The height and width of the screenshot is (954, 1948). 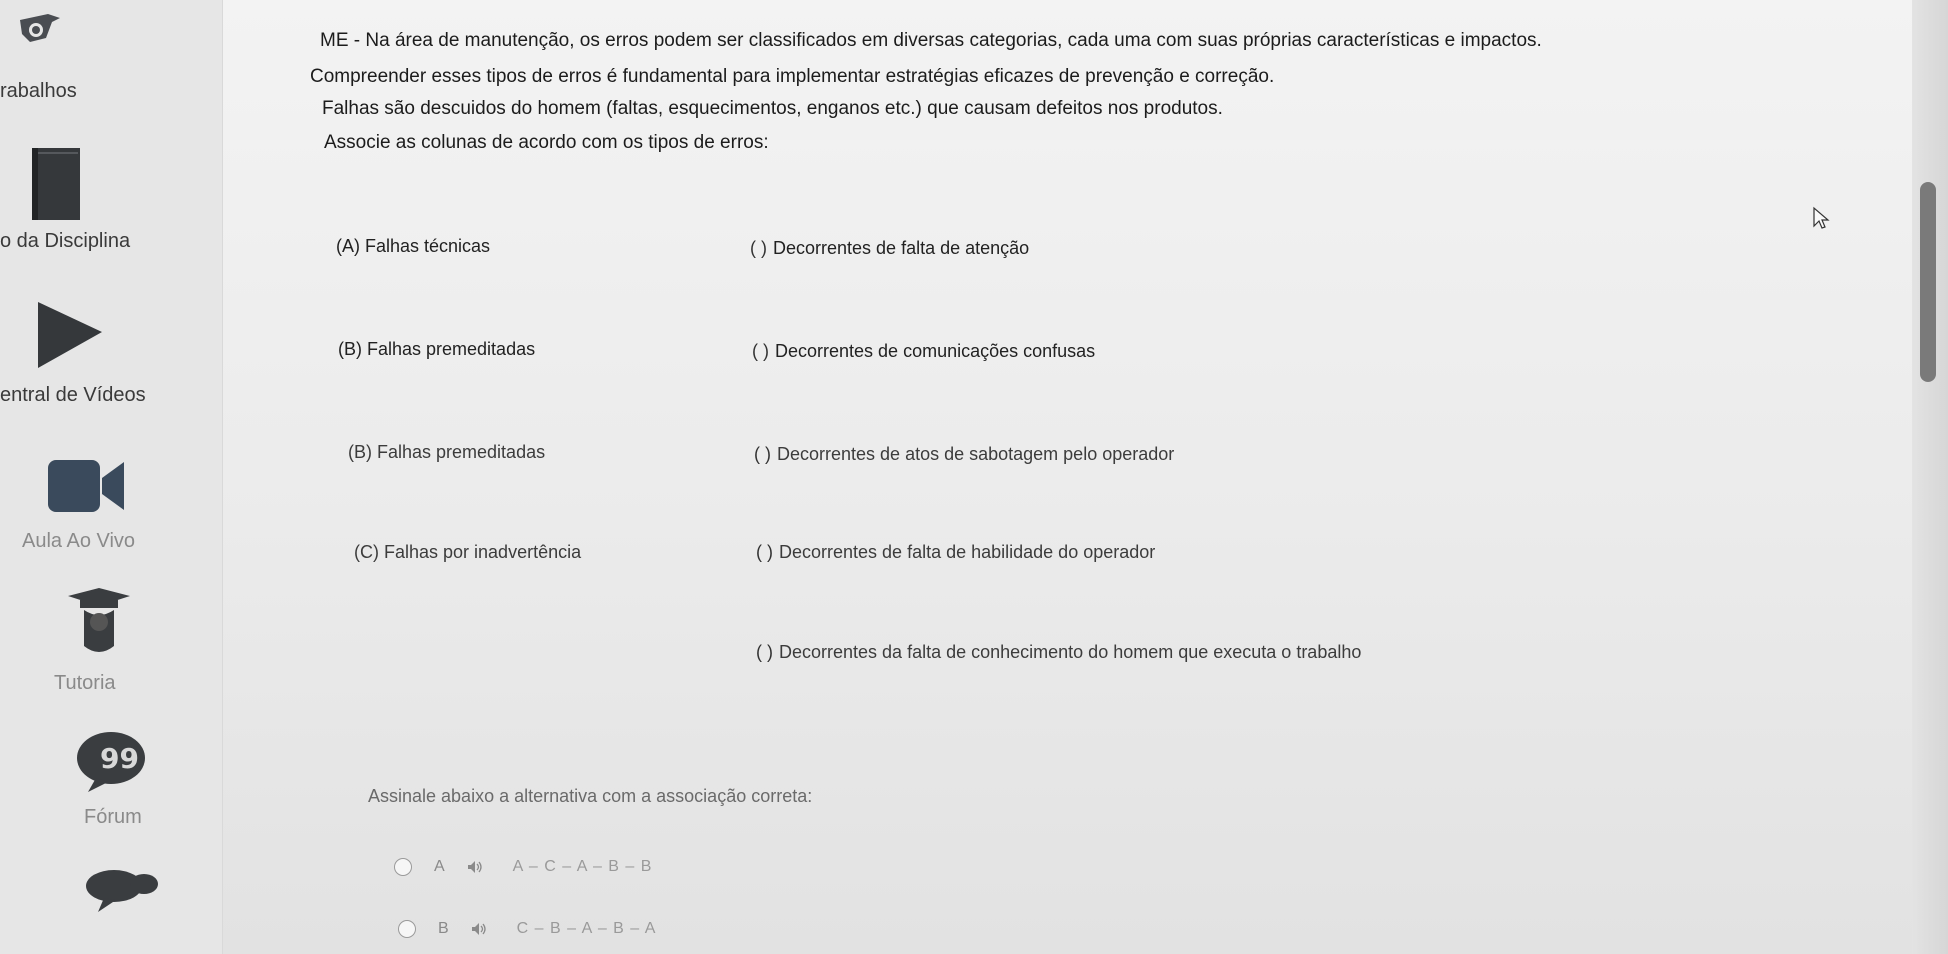 What do you see at coordinates (38, 91) in the screenshot?
I see `sidebar-item-label: rabalhos` at bounding box center [38, 91].